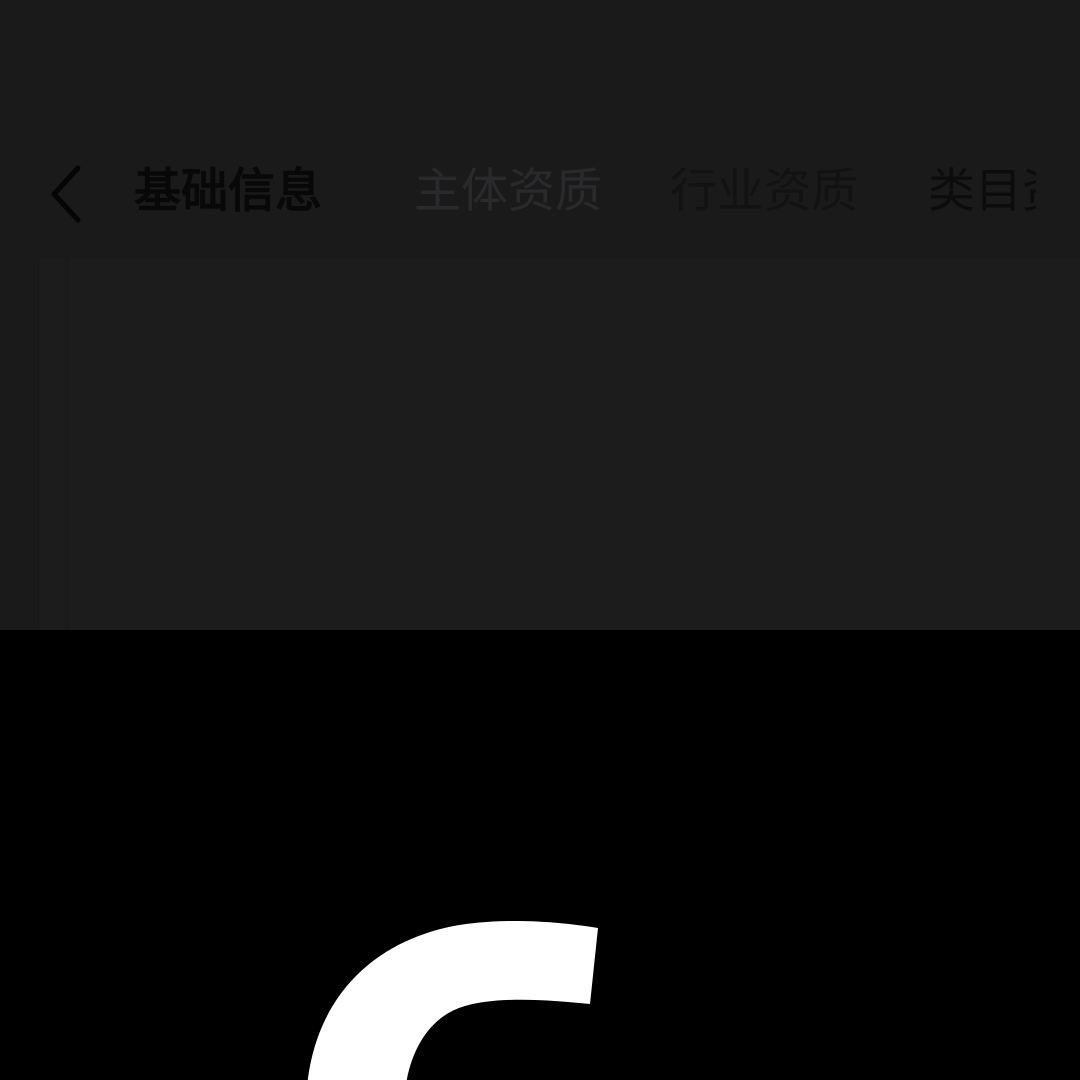 The width and height of the screenshot is (1080, 1080). Describe the element at coordinates (67, 444) in the screenshot. I see `panel-divider` at that location.